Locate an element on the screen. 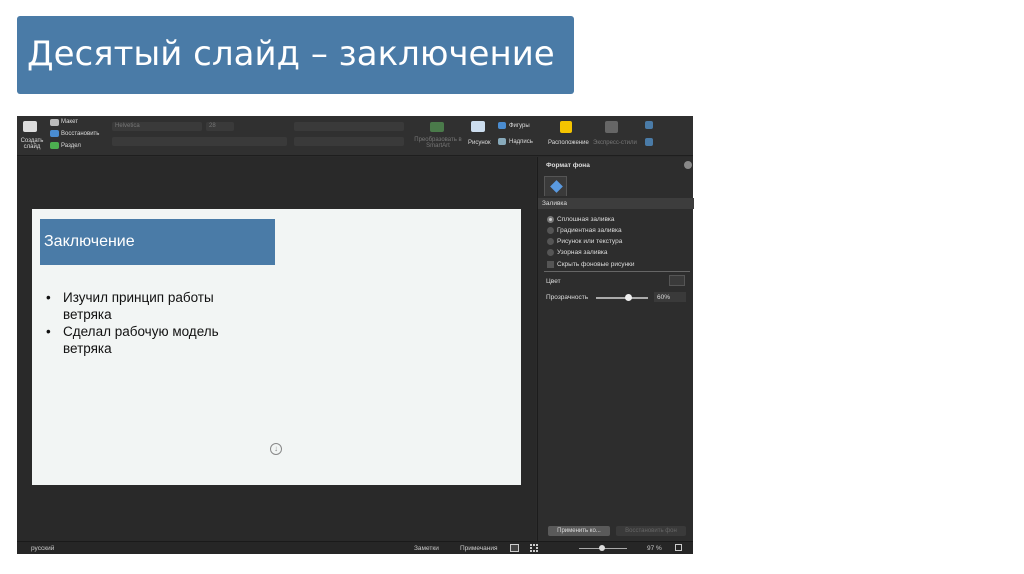 This screenshot has height=574, width=1024. comments-button: Примечания is located at coordinates (479, 548).